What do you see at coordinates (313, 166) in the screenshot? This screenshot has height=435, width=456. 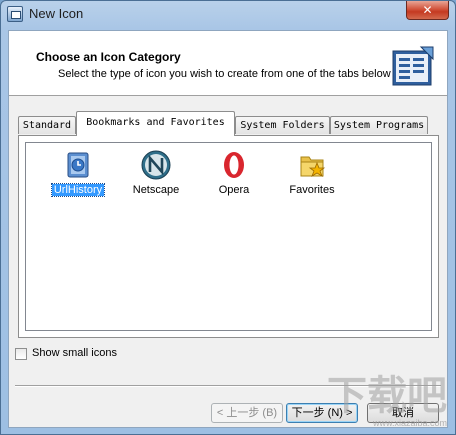 I see `favorites-folder-icon` at bounding box center [313, 166].